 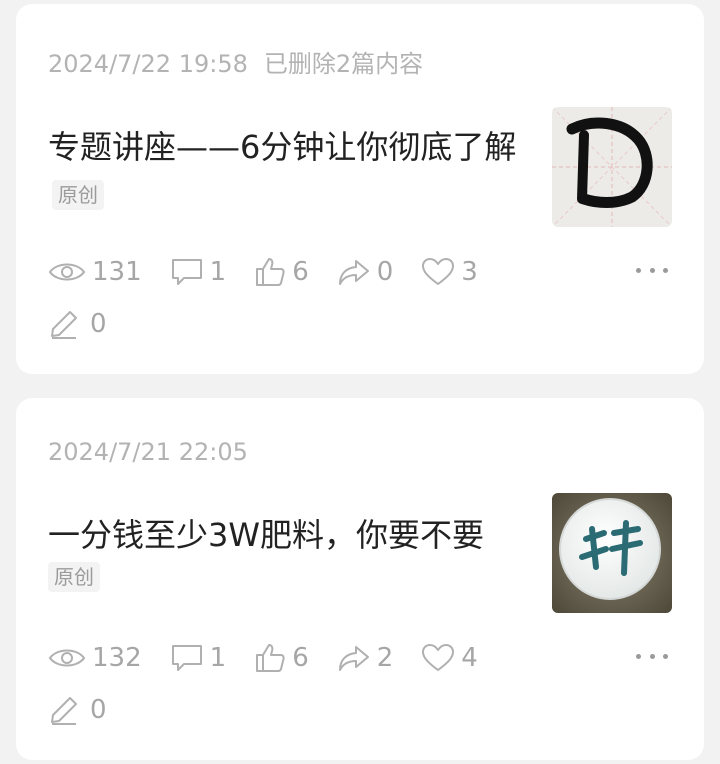 I want to click on views-stat: 132, so click(x=95, y=658).